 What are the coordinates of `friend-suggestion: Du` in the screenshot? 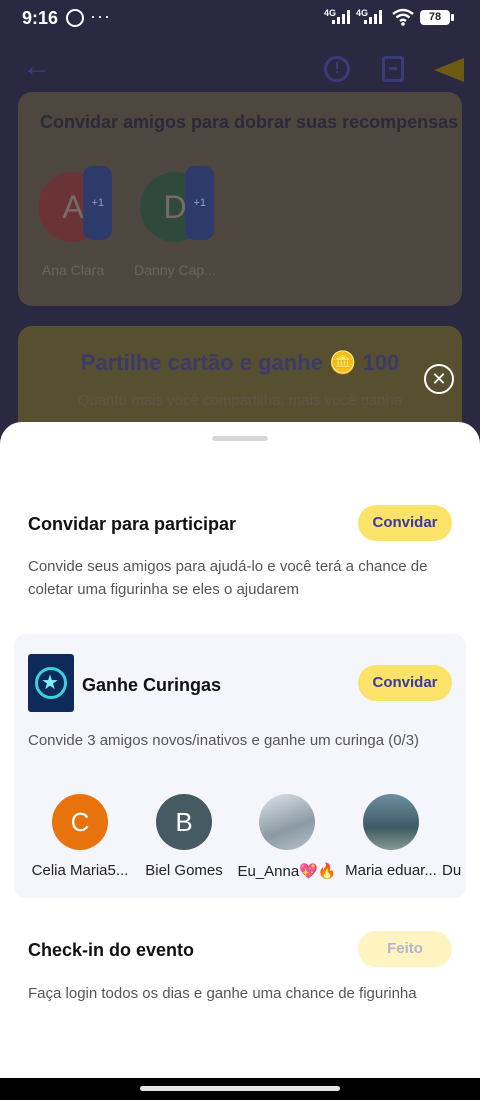 It's located at (454, 836).